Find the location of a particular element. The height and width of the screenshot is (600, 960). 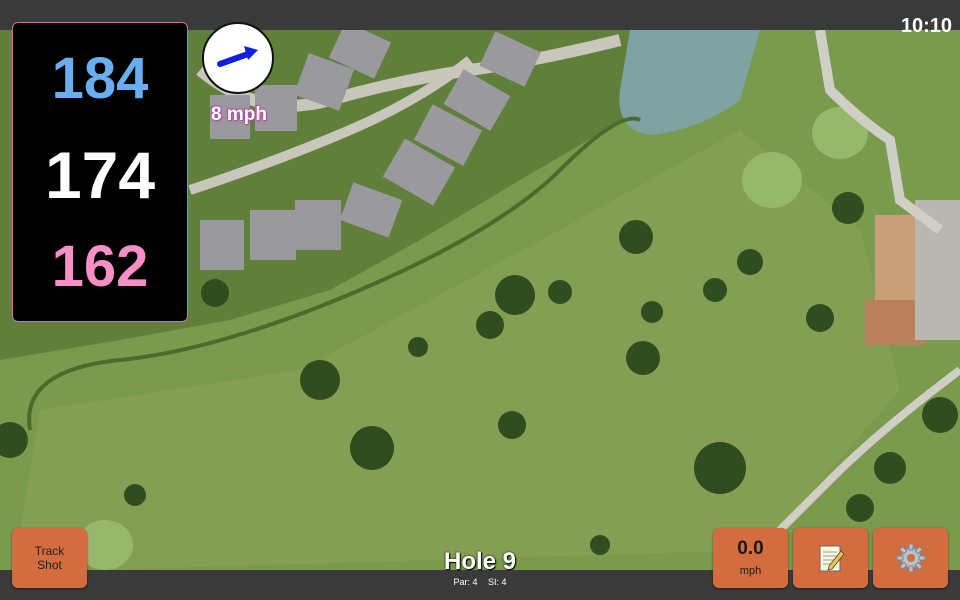

wind-speed-button: 0.0 mph is located at coordinates (750, 558).